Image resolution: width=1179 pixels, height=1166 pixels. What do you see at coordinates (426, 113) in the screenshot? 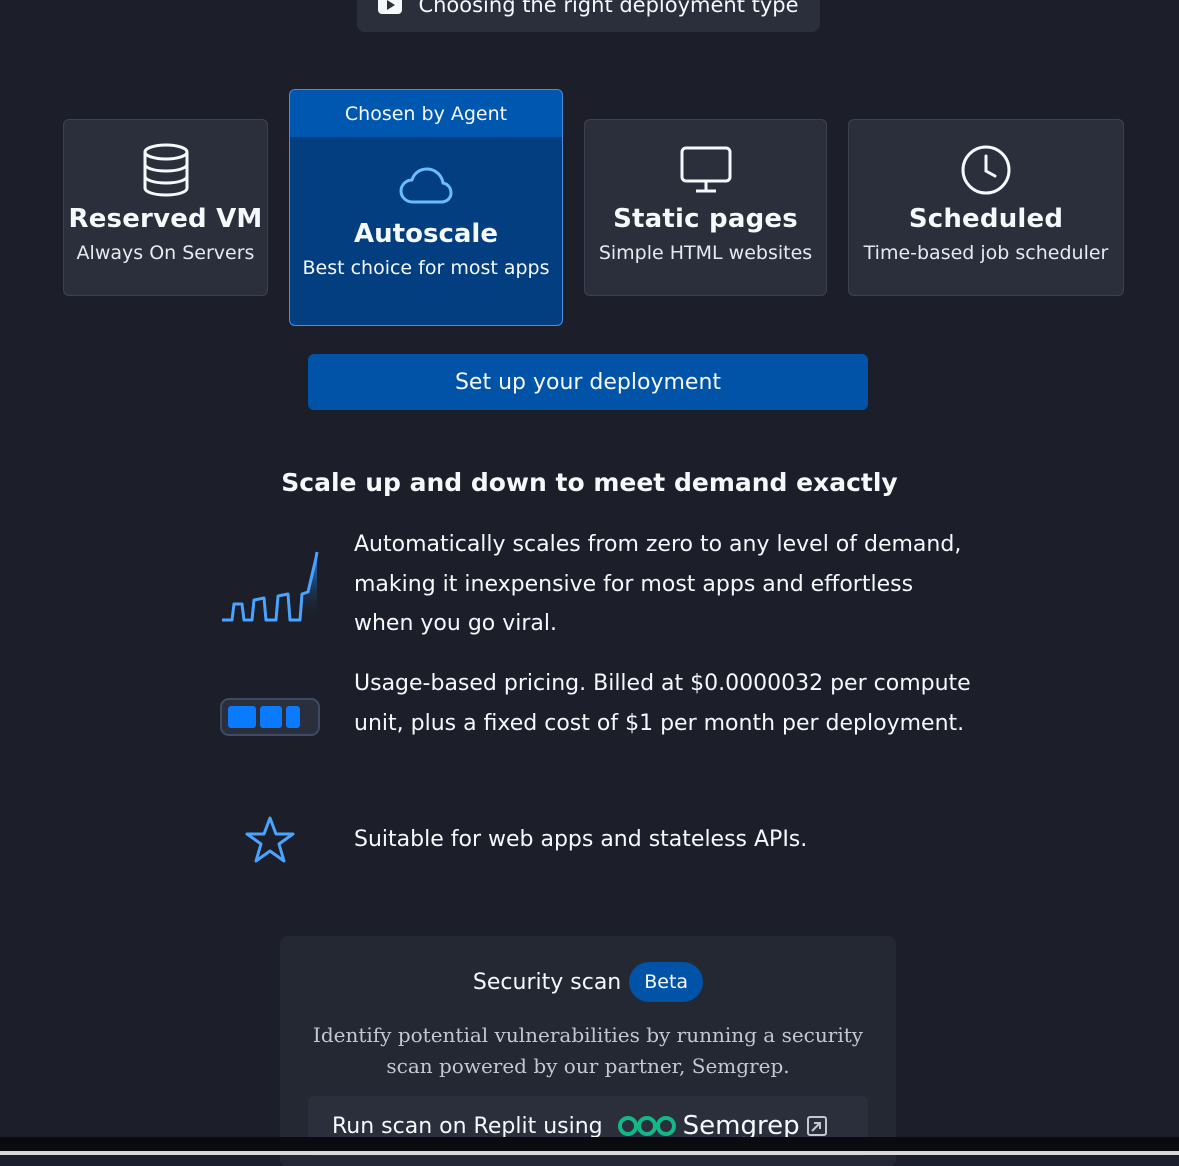
I see `chosen-by-agent-banner: Chosen by Agent` at bounding box center [426, 113].